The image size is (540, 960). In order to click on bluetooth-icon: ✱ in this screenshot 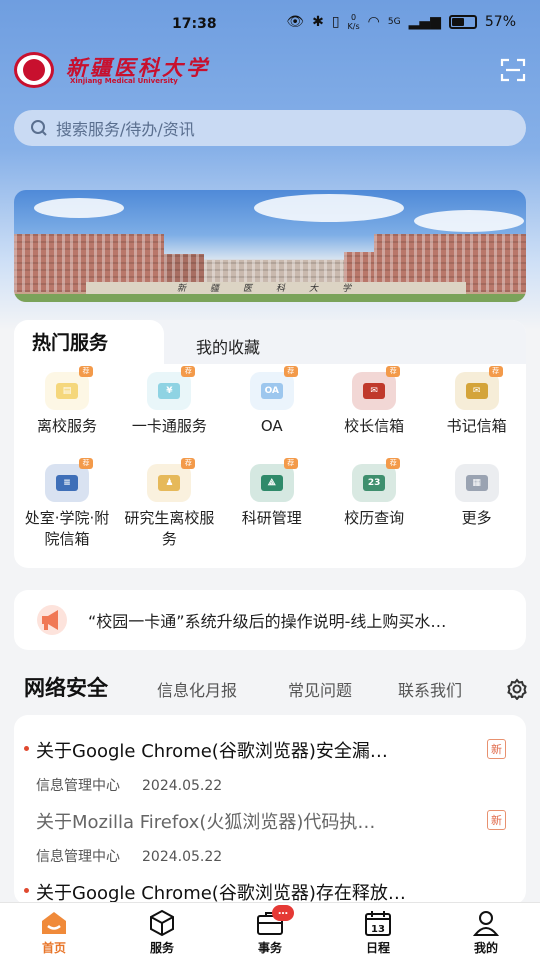, I will do `click(318, 22)`.